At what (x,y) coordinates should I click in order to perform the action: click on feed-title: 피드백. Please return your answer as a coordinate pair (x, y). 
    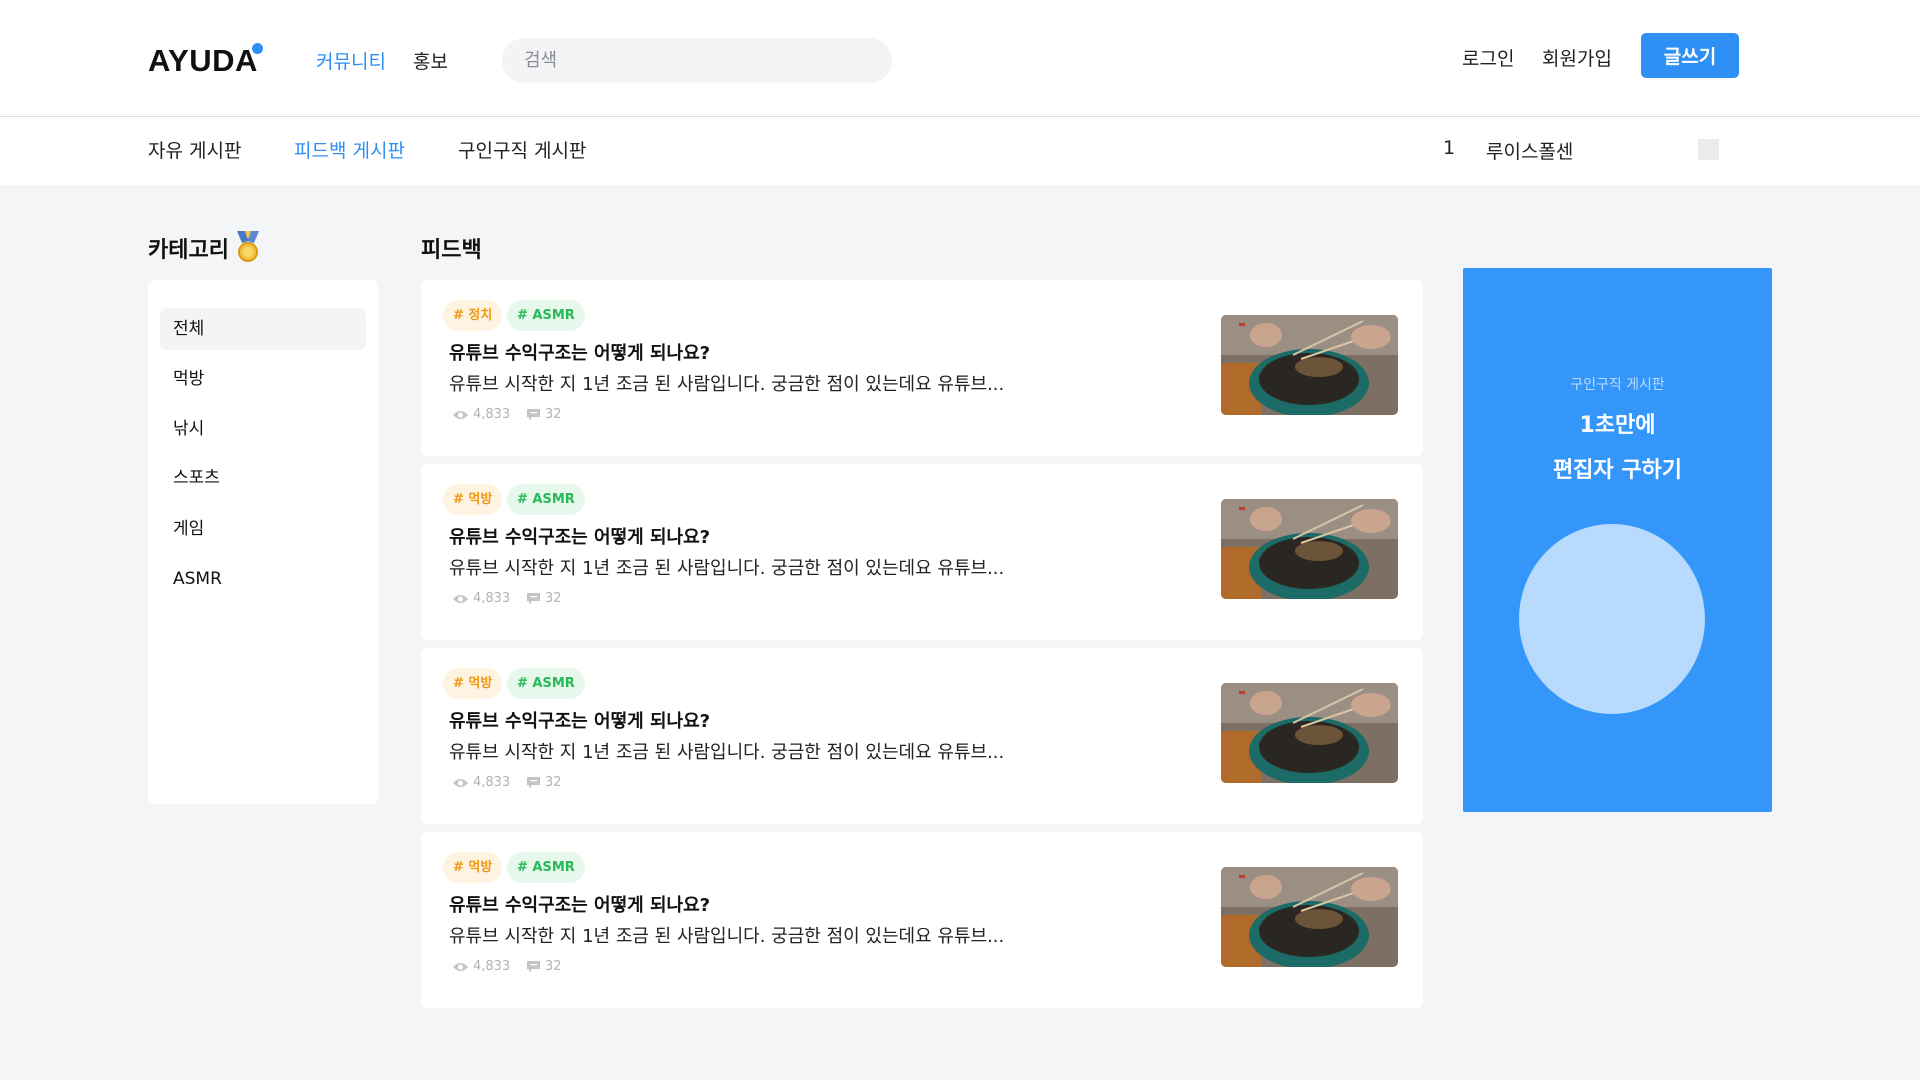
    Looking at the image, I should click on (451, 250).